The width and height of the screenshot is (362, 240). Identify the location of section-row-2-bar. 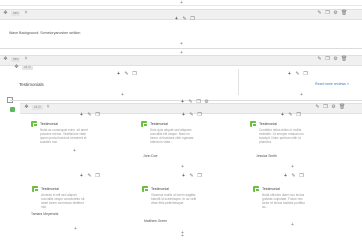
(181, 60).